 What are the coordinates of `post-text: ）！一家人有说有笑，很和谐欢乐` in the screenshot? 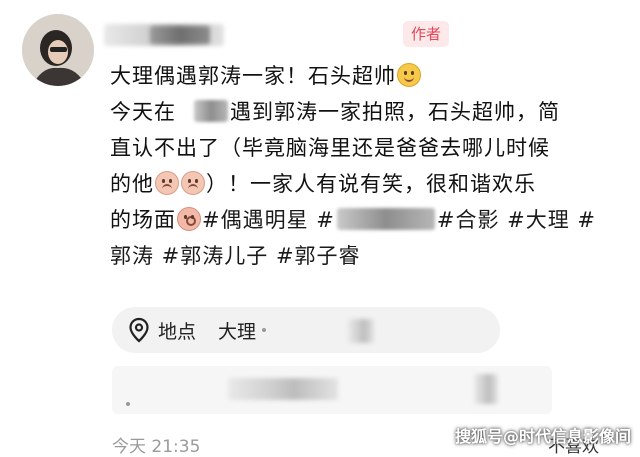 It's located at (371, 184).